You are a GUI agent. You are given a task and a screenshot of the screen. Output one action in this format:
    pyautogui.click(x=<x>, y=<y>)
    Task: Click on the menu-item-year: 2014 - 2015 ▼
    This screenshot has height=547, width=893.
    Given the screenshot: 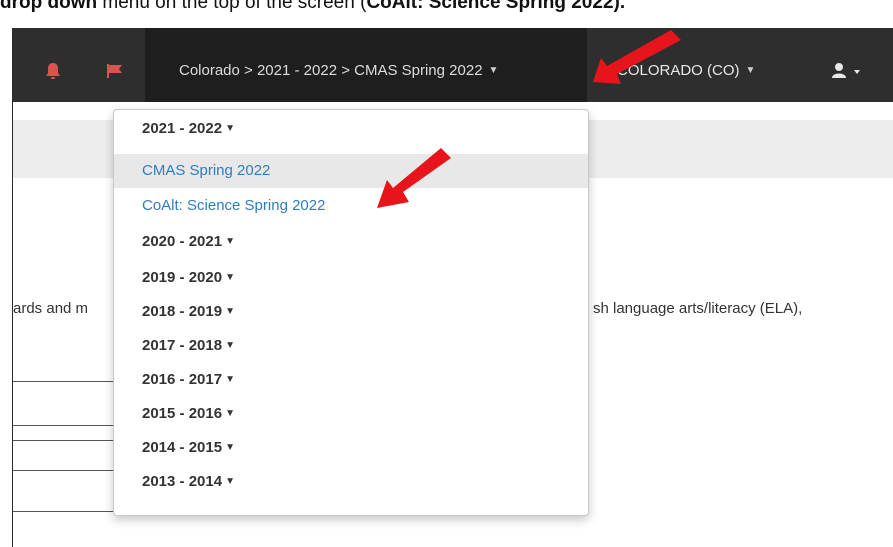 What is the action you would take?
    pyautogui.click(x=351, y=448)
    